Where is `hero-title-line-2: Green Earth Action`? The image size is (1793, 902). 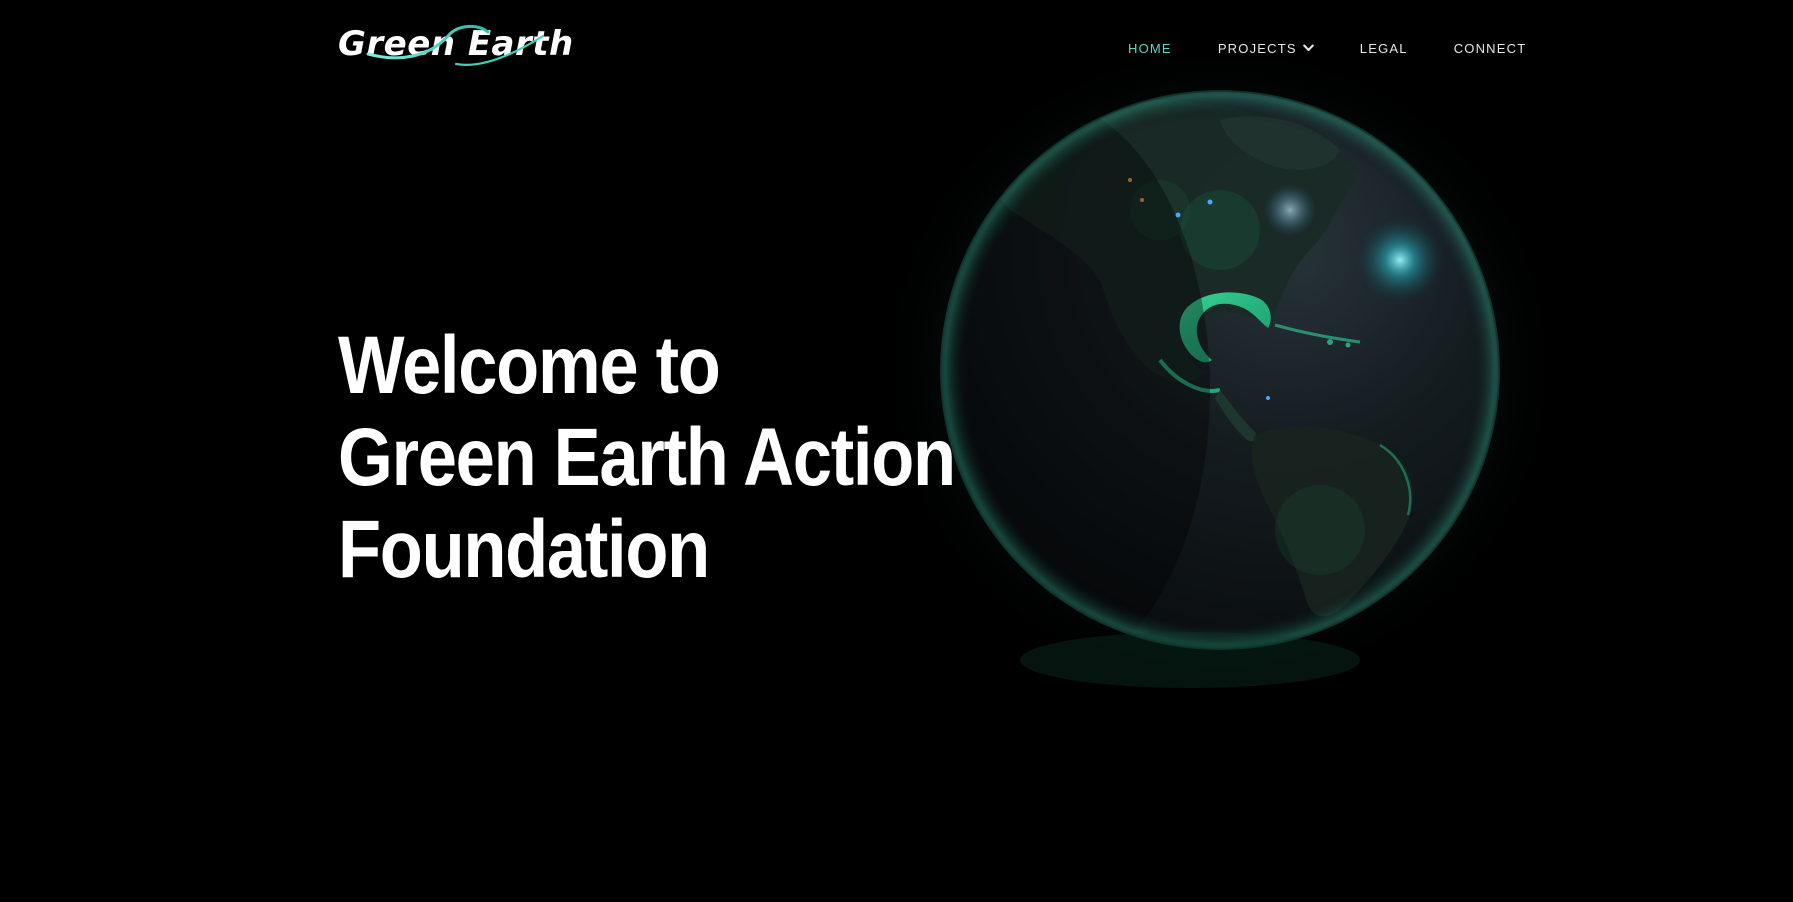 hero-title-line-2: Green Earth Action is located at coordinates (647, 457).